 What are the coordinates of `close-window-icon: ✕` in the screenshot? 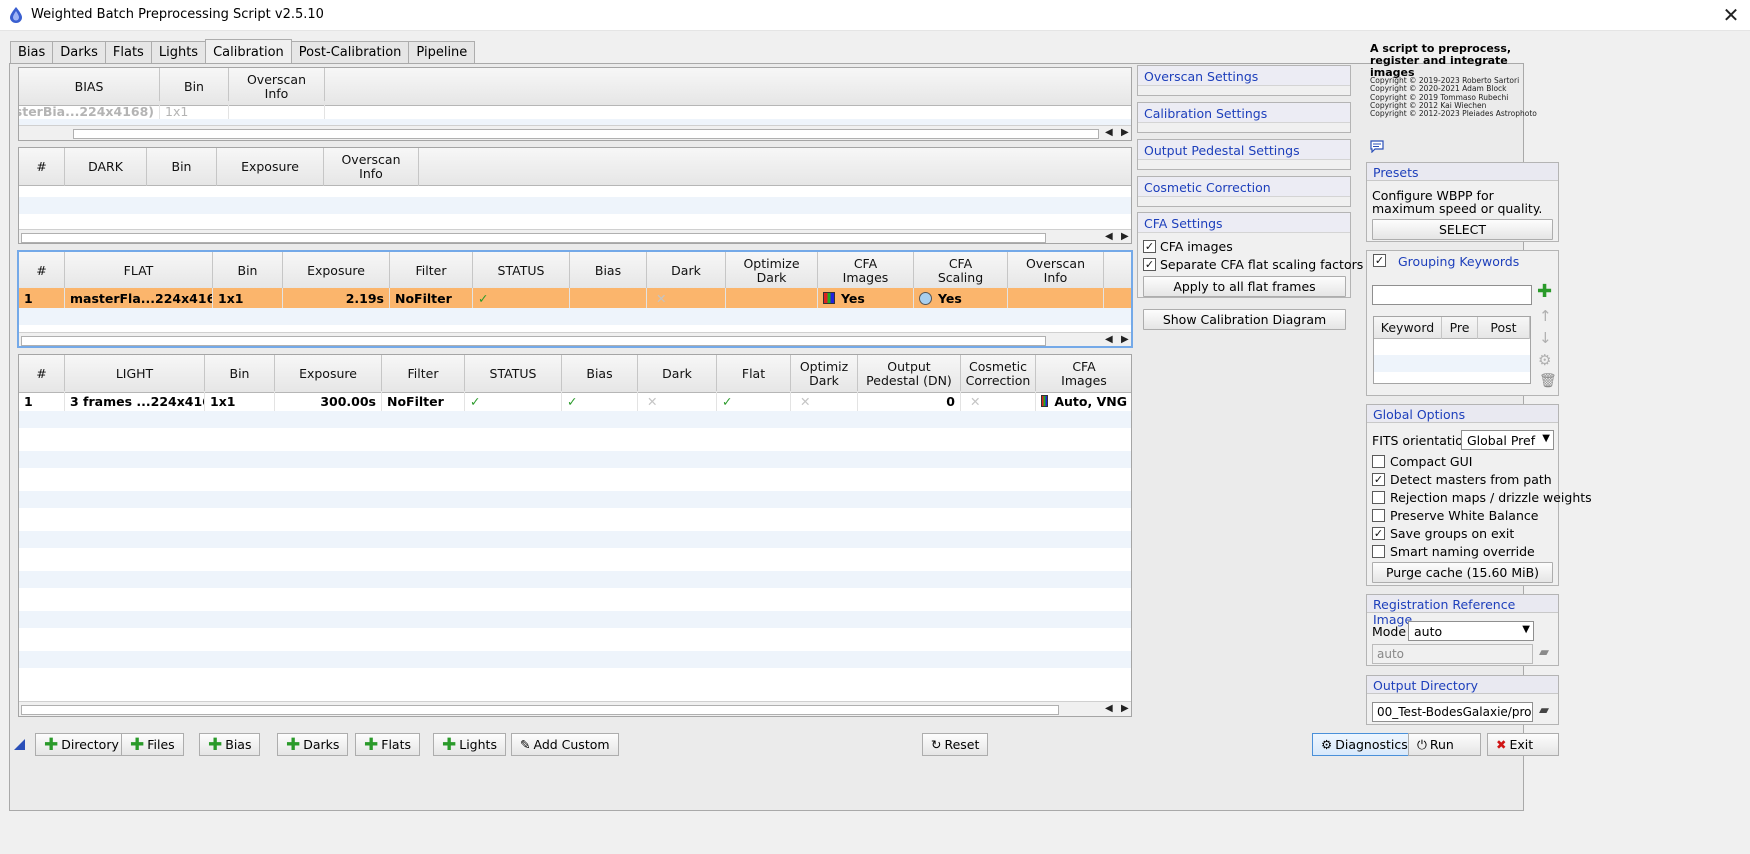 It's located at (1731, 15).